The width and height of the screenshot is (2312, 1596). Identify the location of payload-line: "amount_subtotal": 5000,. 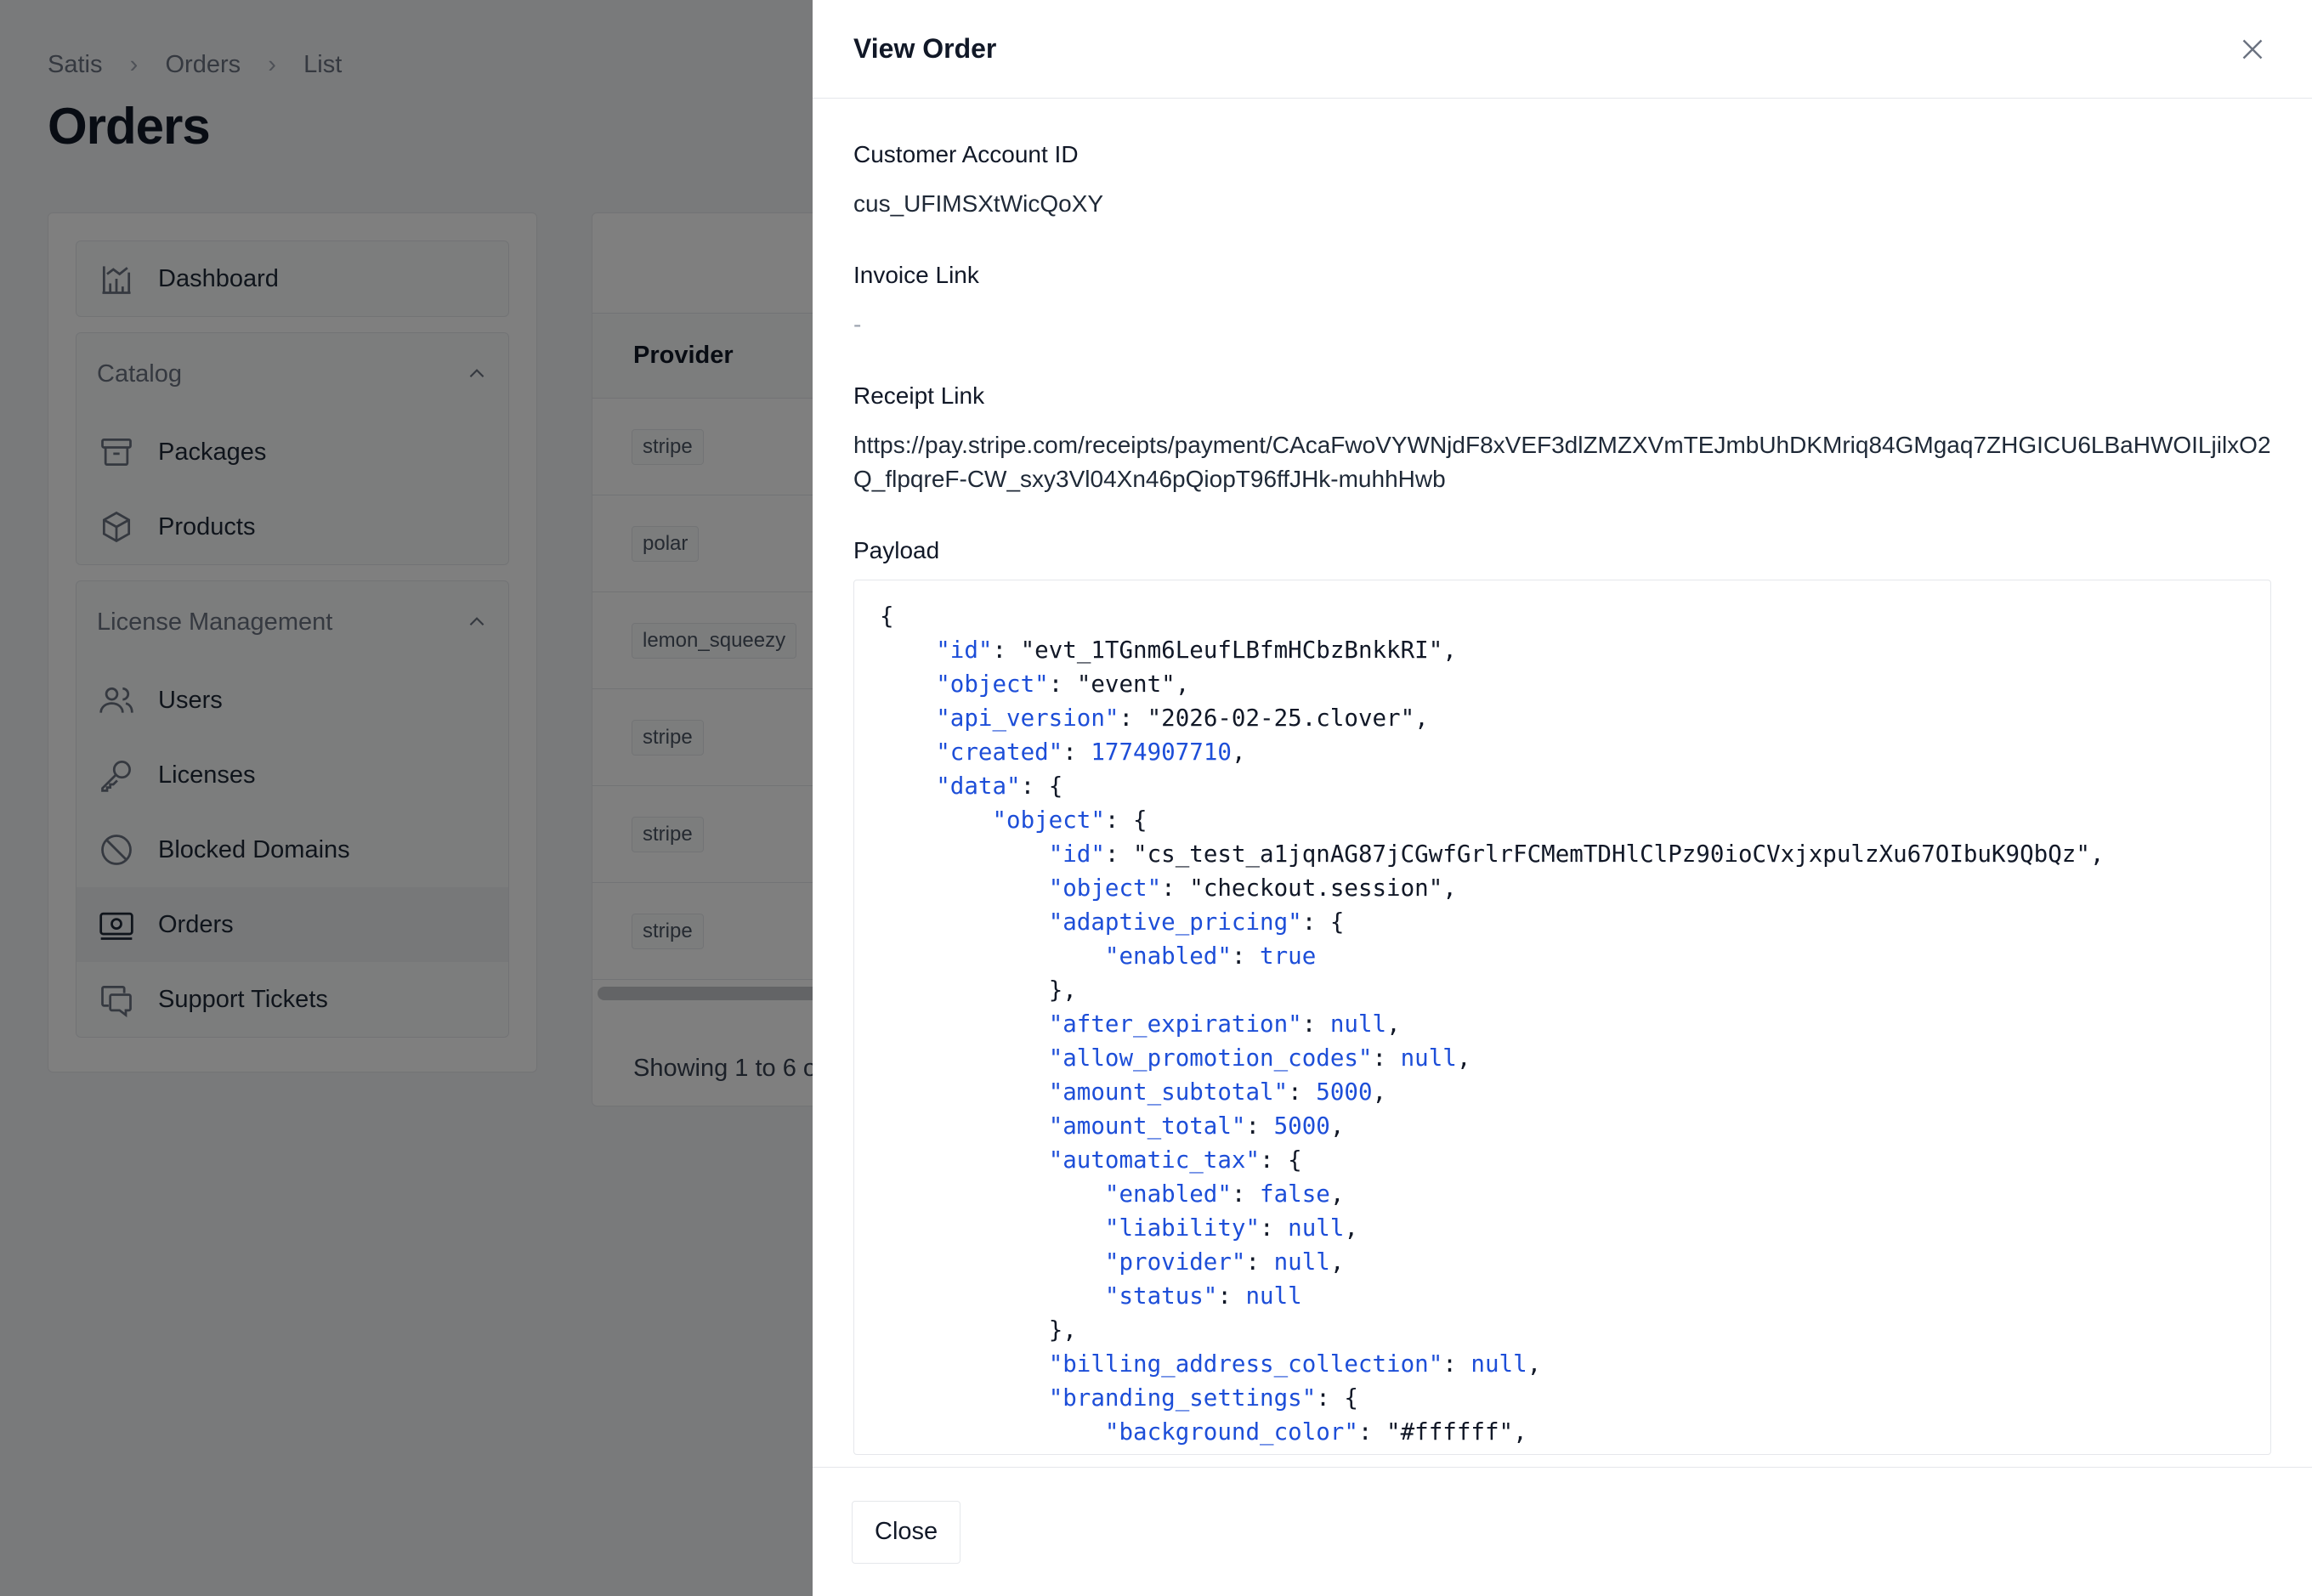
(1217, 1092).